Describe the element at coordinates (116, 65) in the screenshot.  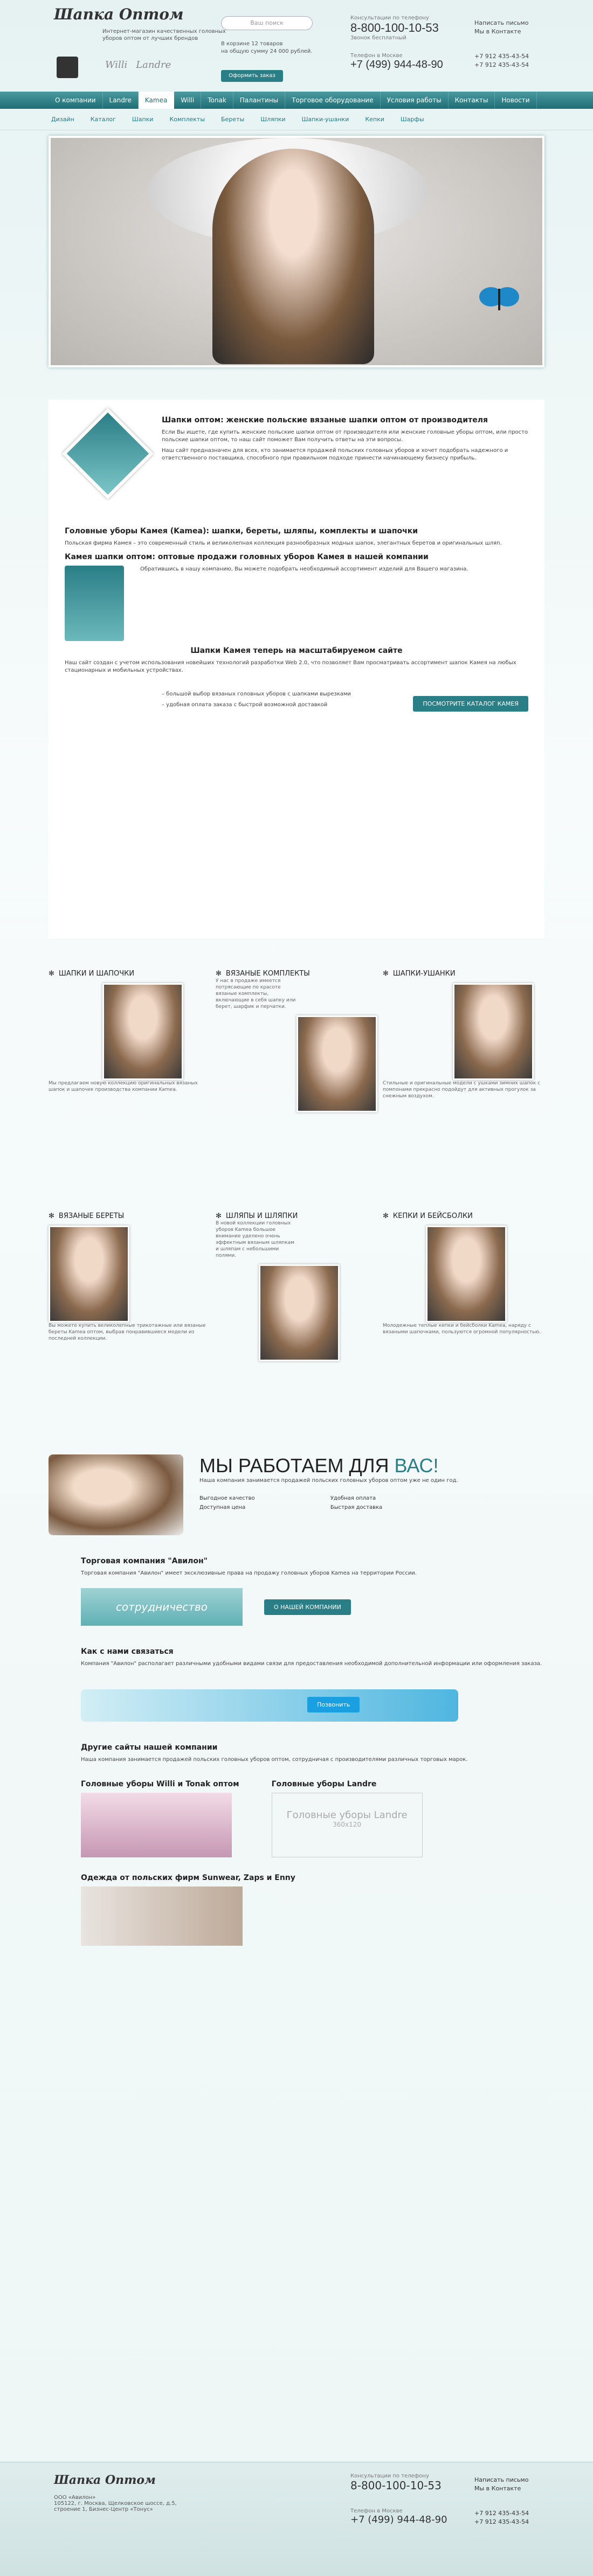
I see `brand-willi: Willi` at that location.